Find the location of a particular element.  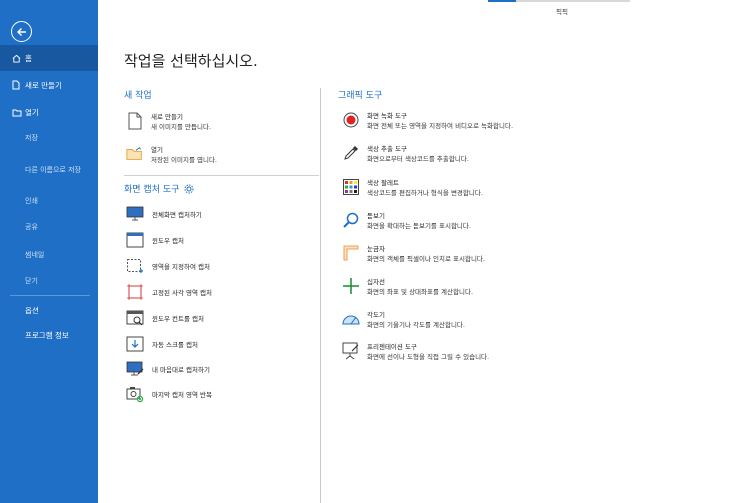

capture-item-label: 내 마음대로 캡처하기 is located at coordinates (181, 370).